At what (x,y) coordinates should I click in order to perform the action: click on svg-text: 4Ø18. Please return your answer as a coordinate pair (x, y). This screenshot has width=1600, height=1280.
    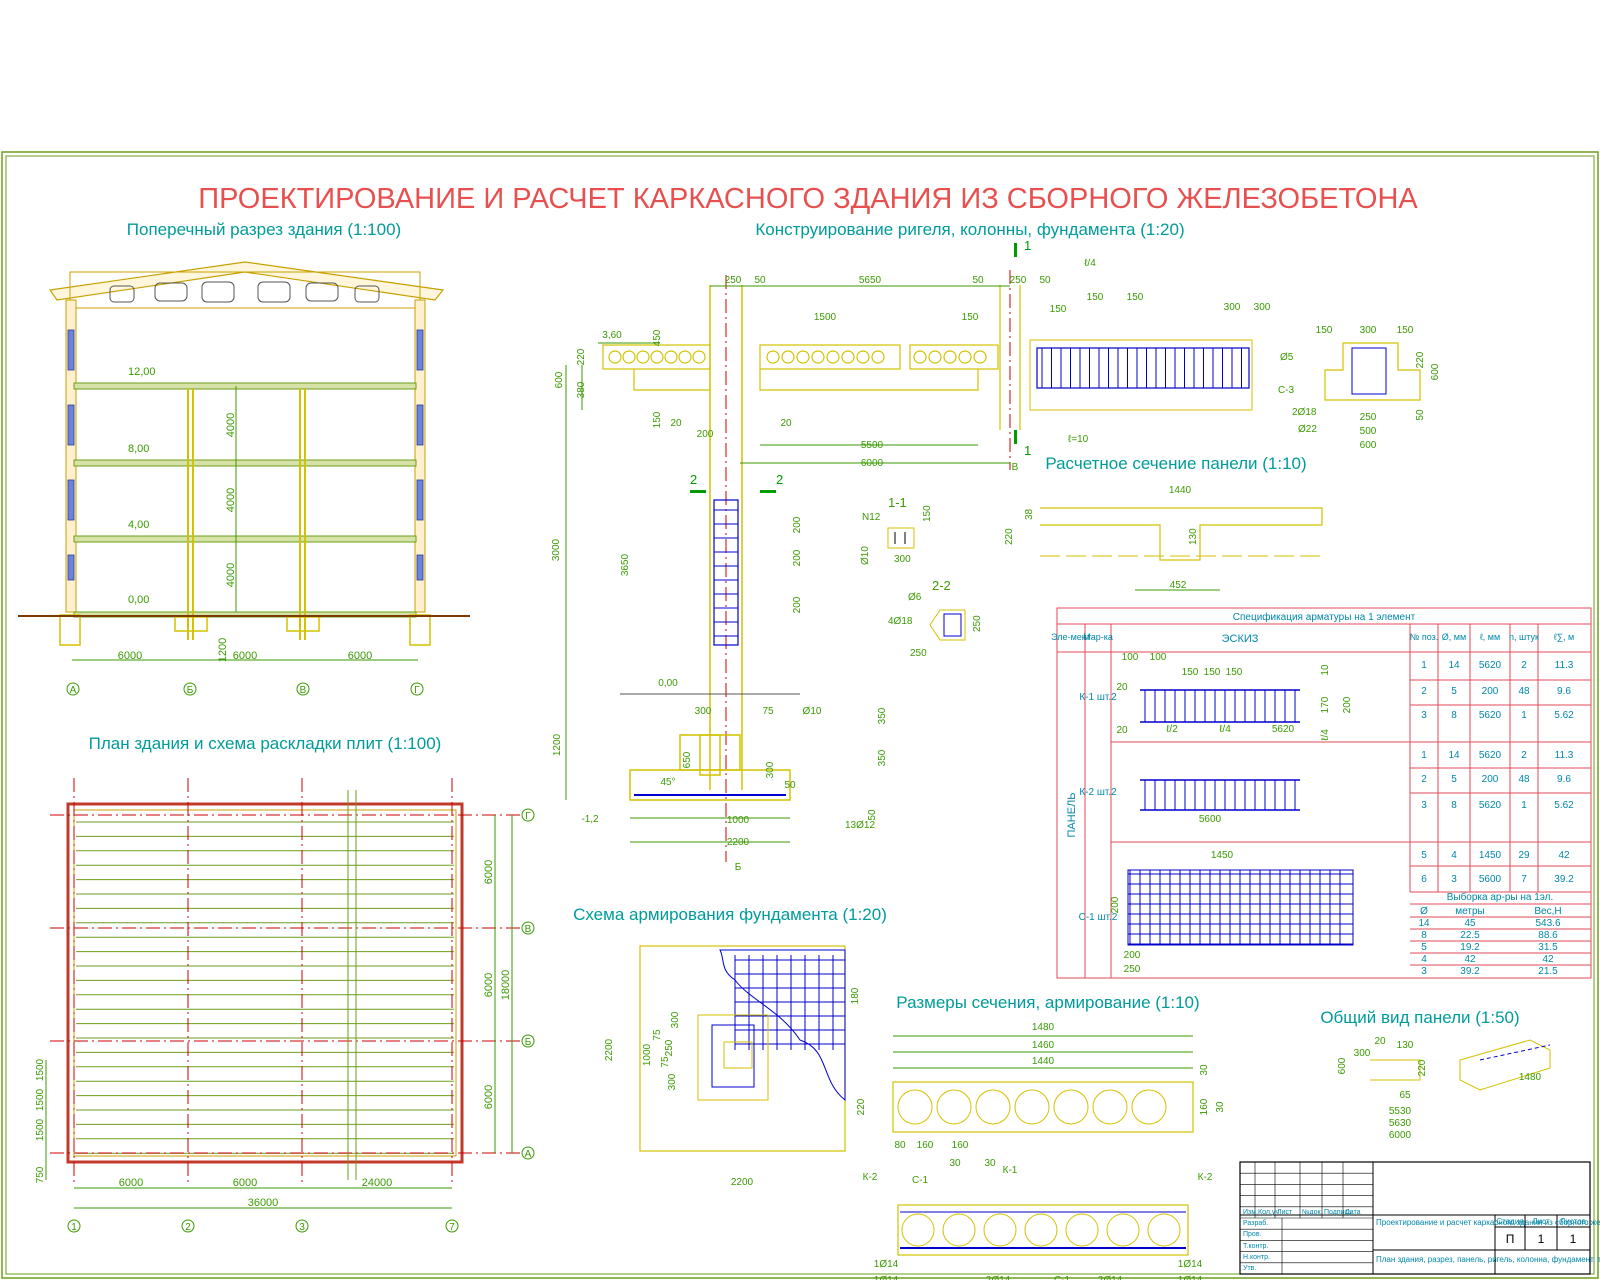
    Looking at the image, I should click on (900, 621).